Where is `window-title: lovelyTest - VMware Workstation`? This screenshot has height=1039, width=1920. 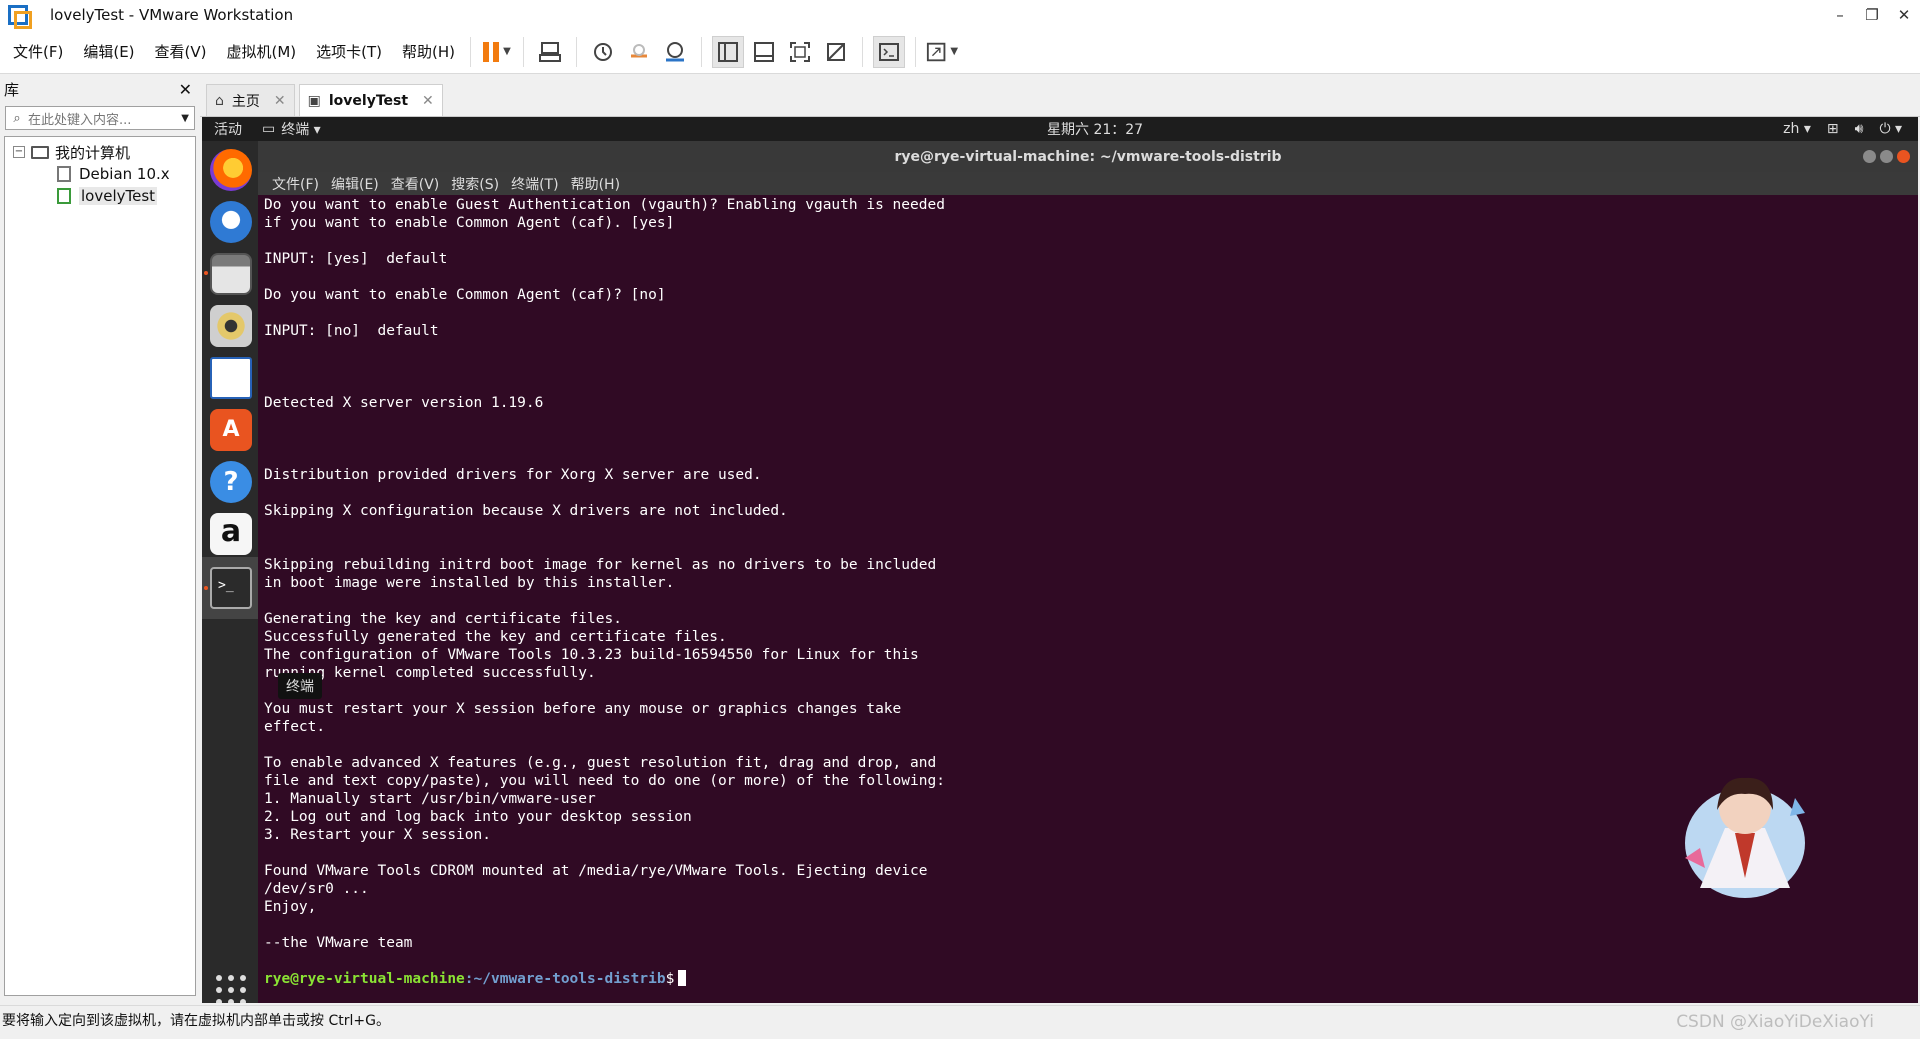 window-title: lovelyTest - VMware Workstation is located at coordinates (172, 15).